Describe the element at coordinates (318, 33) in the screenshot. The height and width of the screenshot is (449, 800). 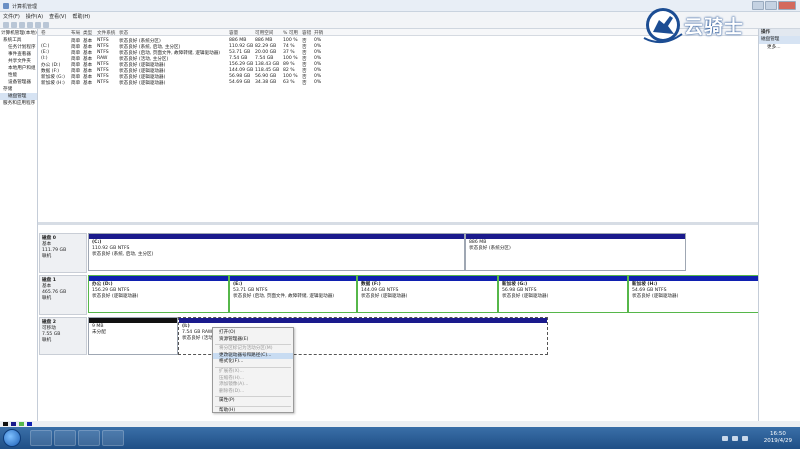
I see `col-overhead: 开销` at that location.